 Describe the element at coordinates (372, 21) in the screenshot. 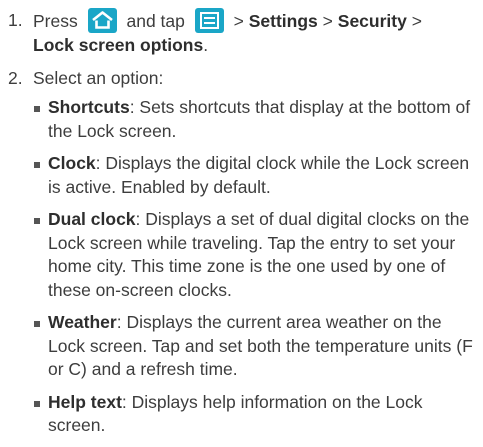

I see `security-label: Security` at that location.